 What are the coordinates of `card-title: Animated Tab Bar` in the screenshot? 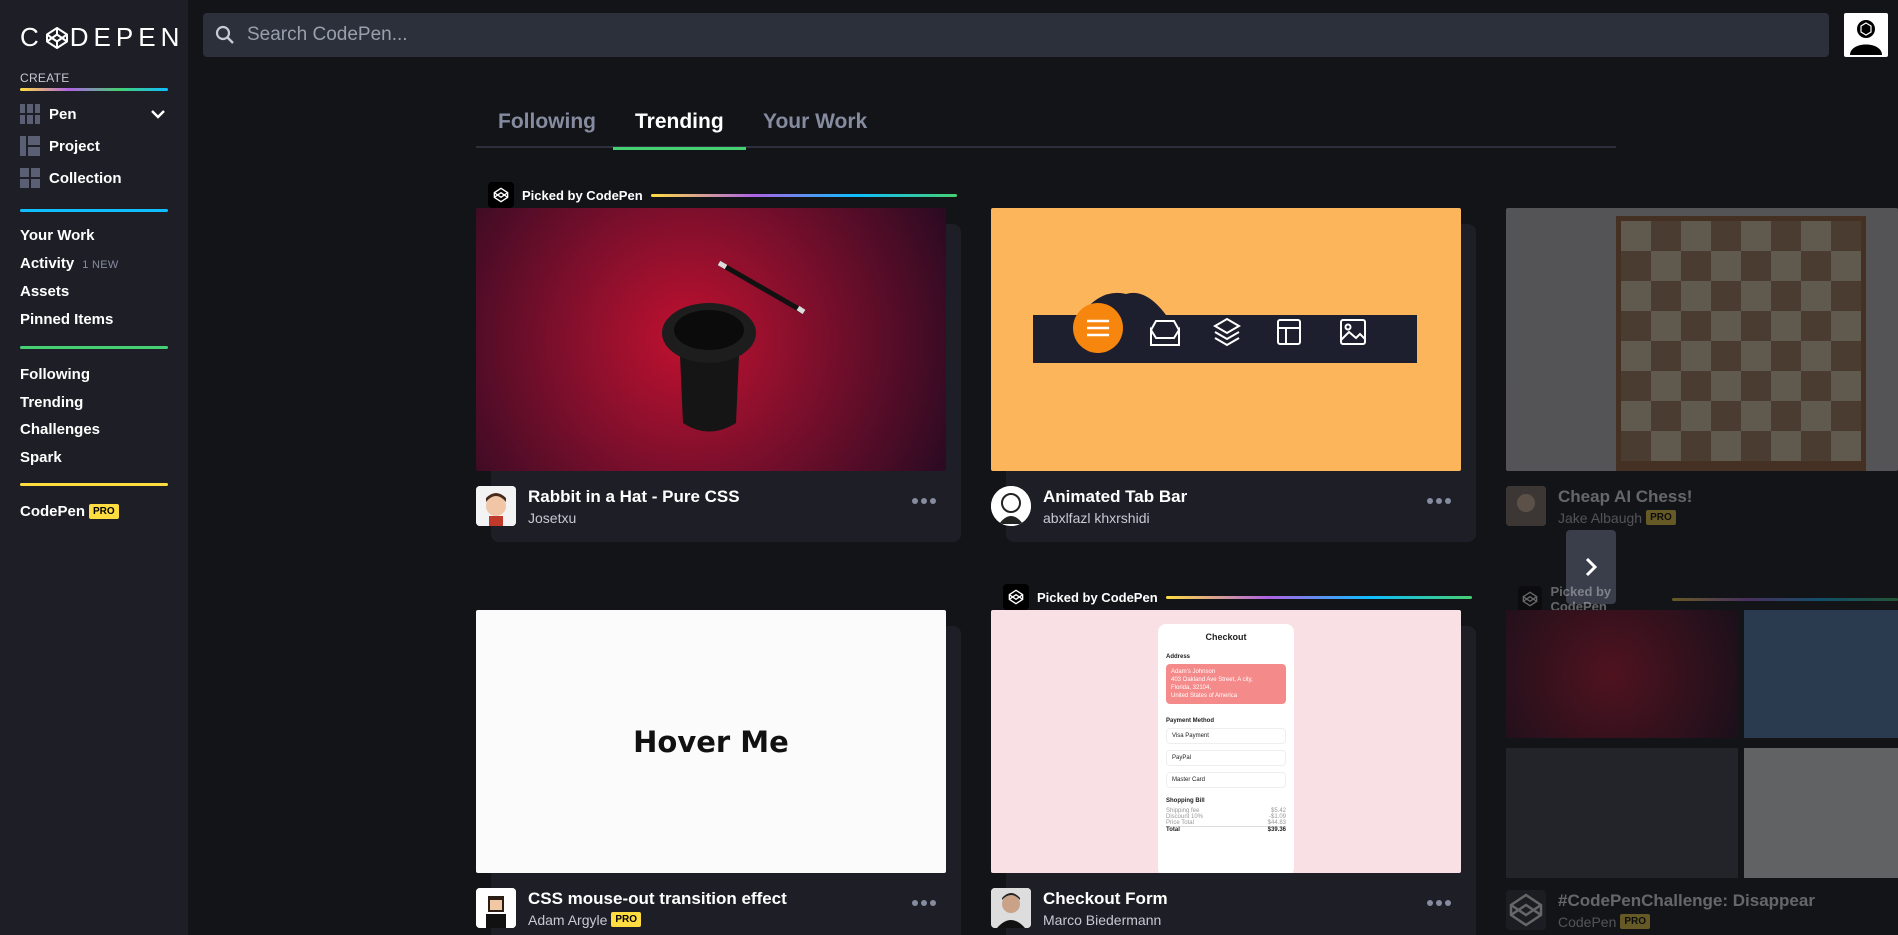 It's located at (1115, 497).